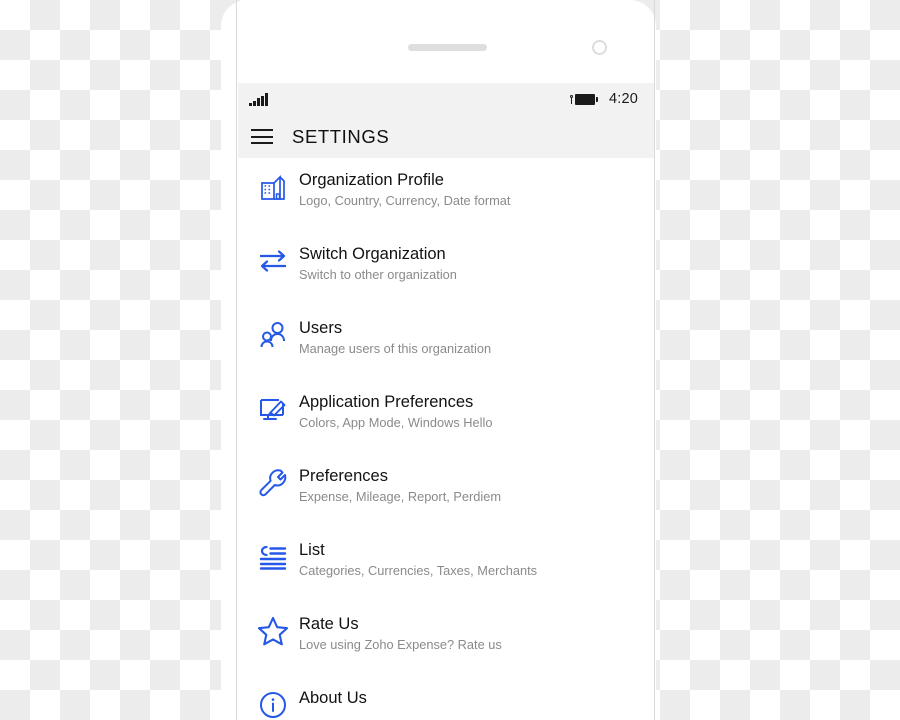  I want to click on app-title-bar: SETTINGS, so click(446, 136).